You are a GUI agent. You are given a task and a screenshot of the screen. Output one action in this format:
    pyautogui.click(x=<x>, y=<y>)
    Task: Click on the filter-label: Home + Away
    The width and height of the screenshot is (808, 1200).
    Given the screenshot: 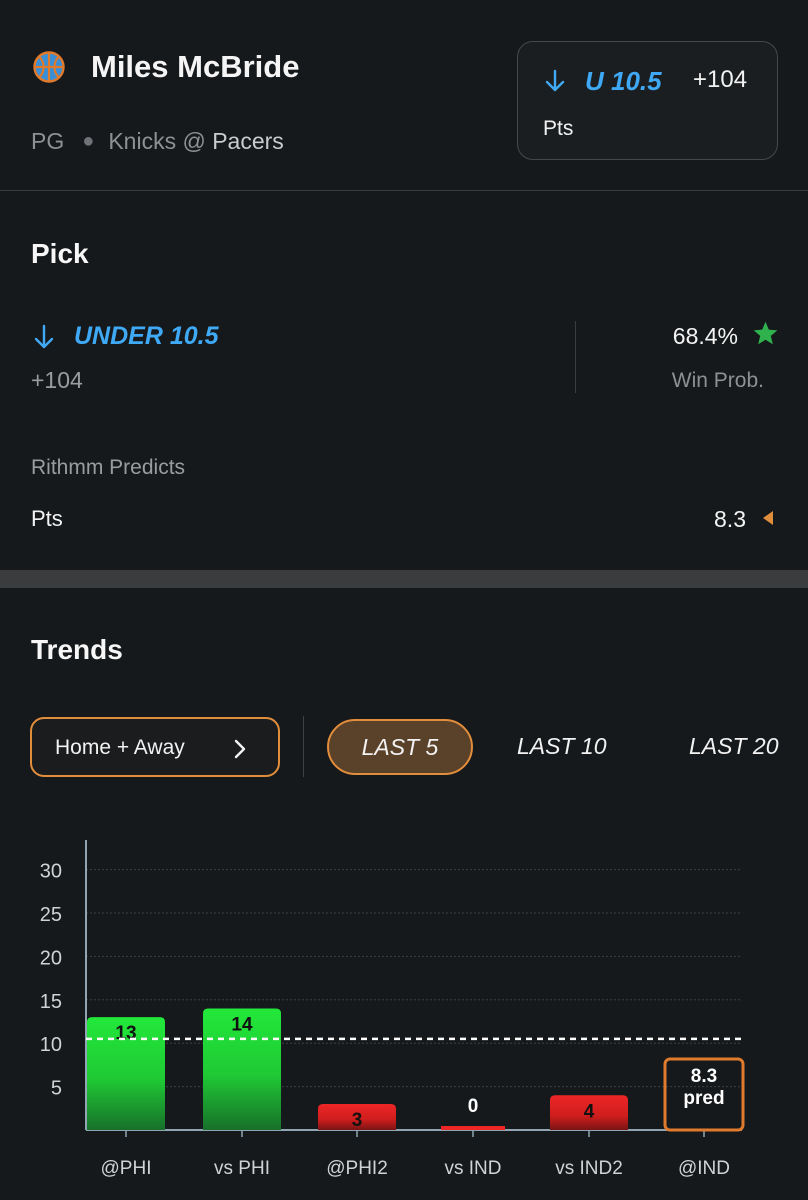 What is the action you would take?
    pyautogui.click(x=120, y=747)
    